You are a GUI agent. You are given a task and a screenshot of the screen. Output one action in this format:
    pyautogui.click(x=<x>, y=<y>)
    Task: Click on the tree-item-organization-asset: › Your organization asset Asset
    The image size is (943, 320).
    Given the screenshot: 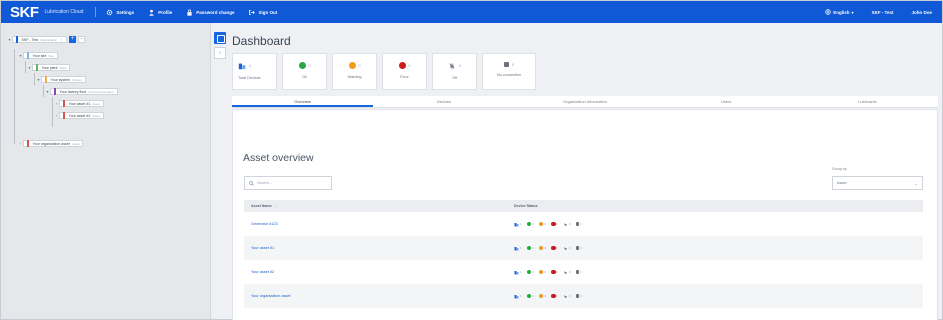 What is the action you would take?
    pyautogui.click(x=51, y=143)
    